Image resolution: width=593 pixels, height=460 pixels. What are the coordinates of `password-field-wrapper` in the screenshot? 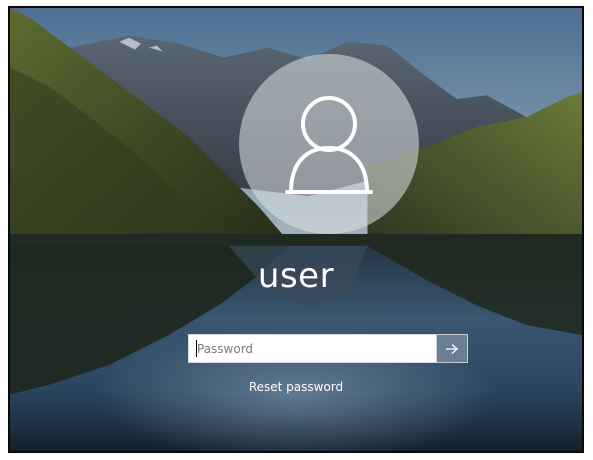 It's located at (312, 348).